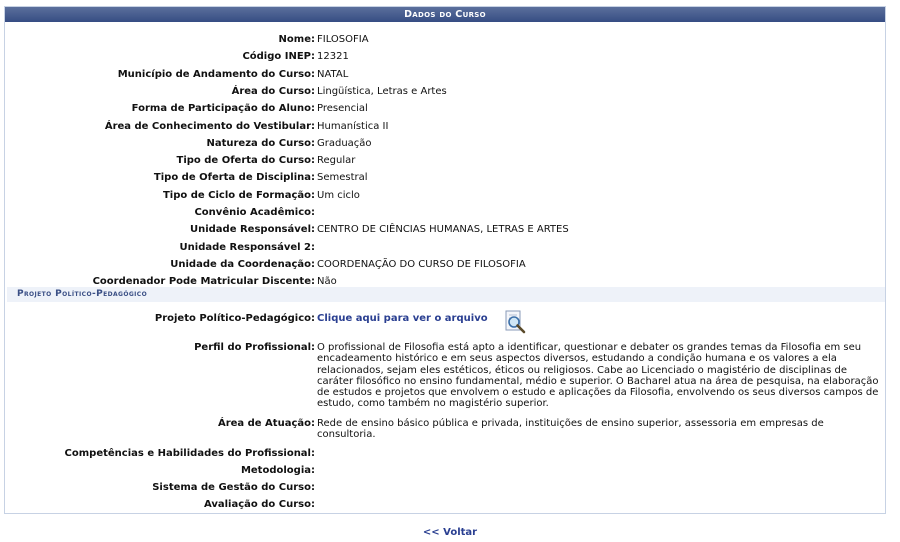  I want to click on field-value: Lingüística, Letras e Artes, so click(382, 91).